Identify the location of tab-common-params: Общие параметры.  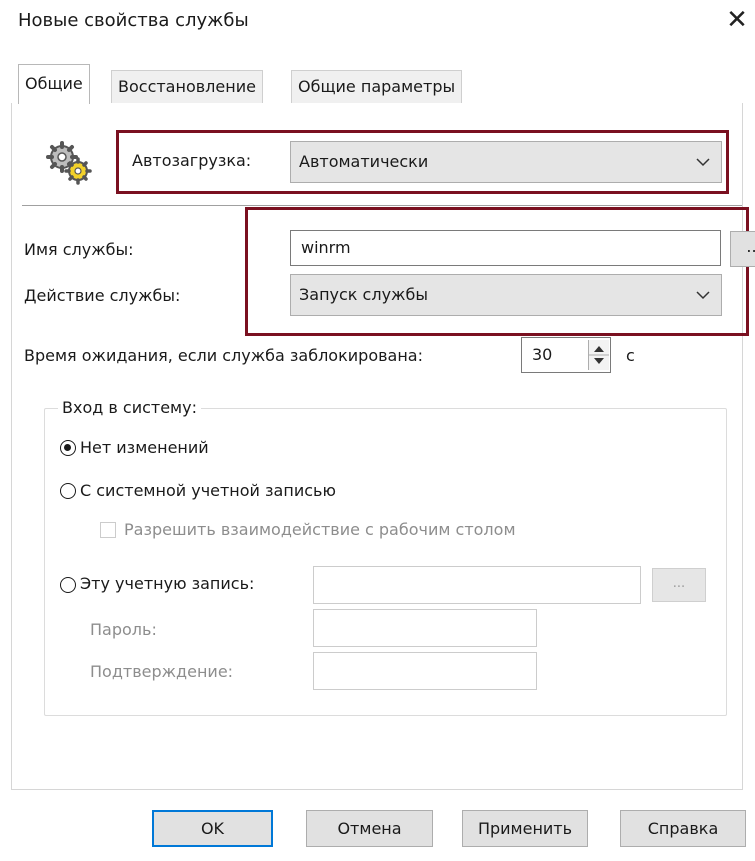
(377, 86).